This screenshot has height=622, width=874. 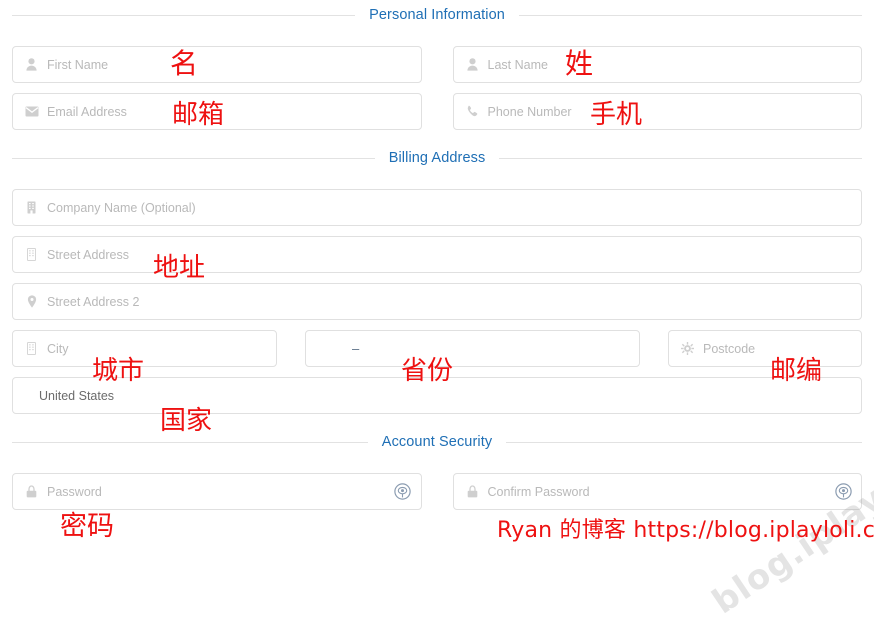 I want to click on state-selected-value: –, so click(x=356, y=348).